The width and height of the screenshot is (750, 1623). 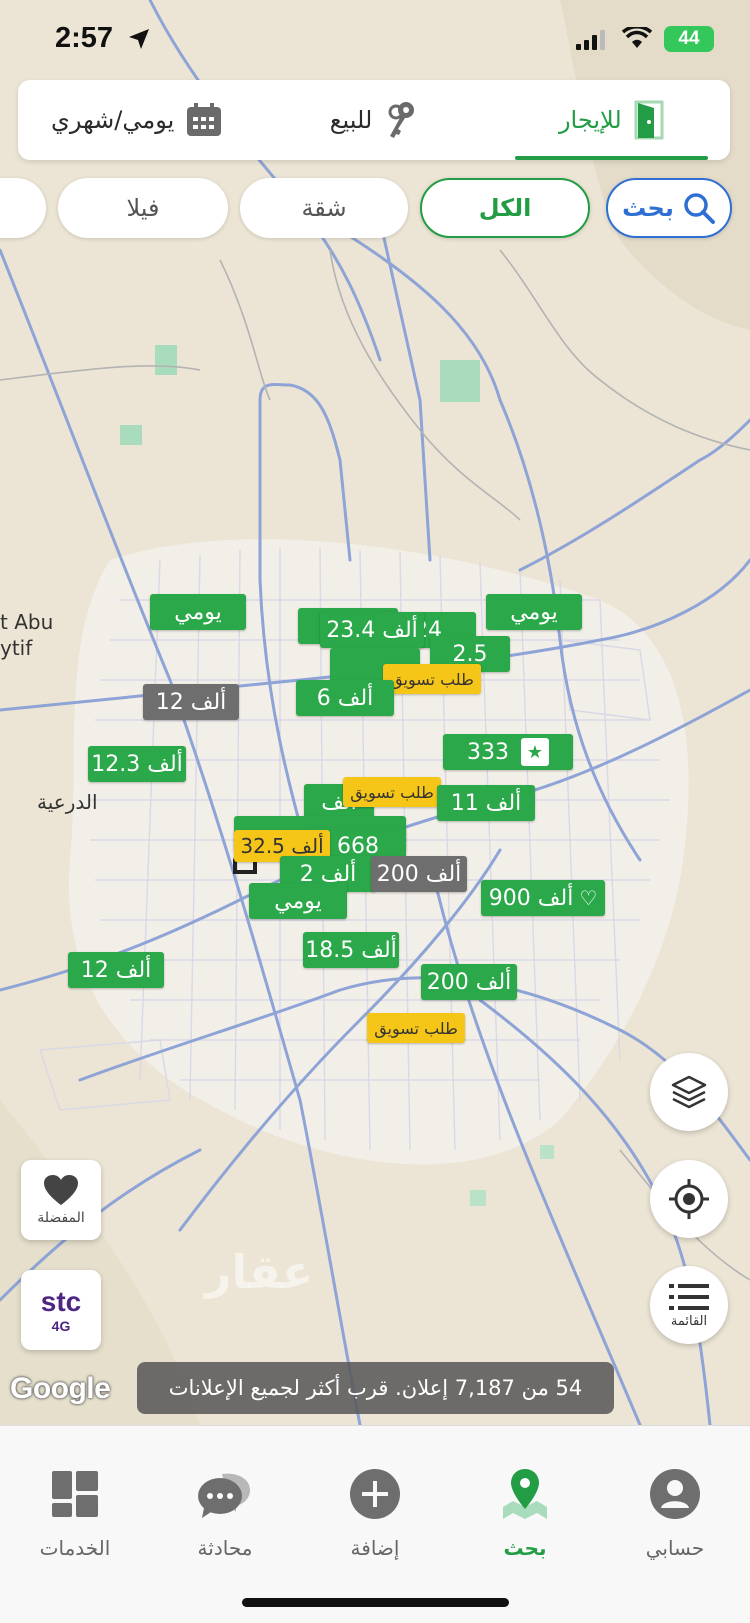 I want to click on chip-all-label: الكل, so click(x=505, y=208).